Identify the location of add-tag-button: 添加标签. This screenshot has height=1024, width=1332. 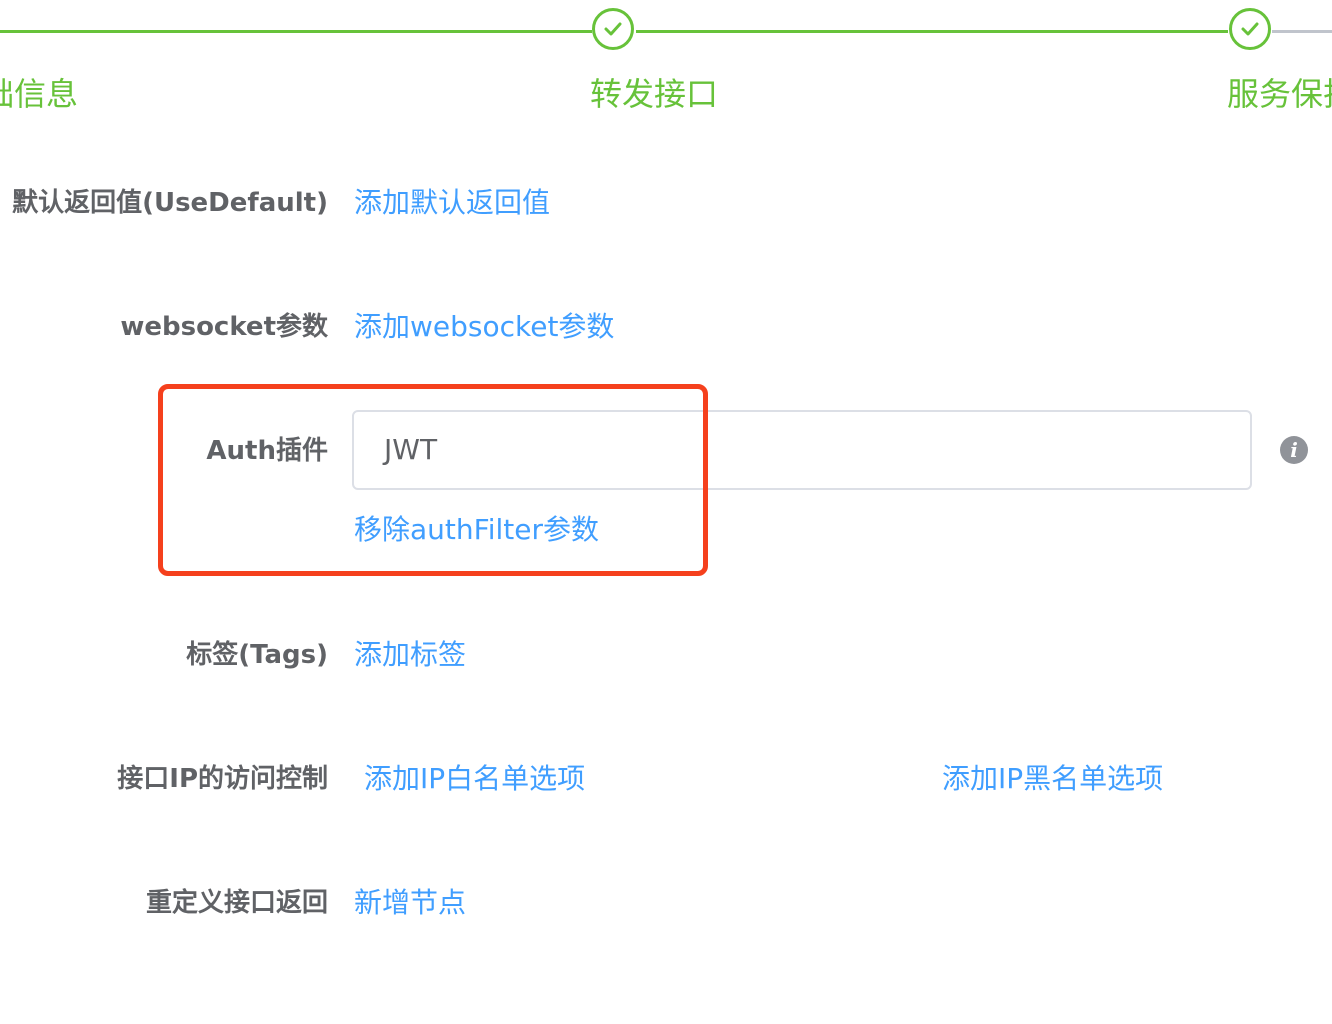
(410, 655).